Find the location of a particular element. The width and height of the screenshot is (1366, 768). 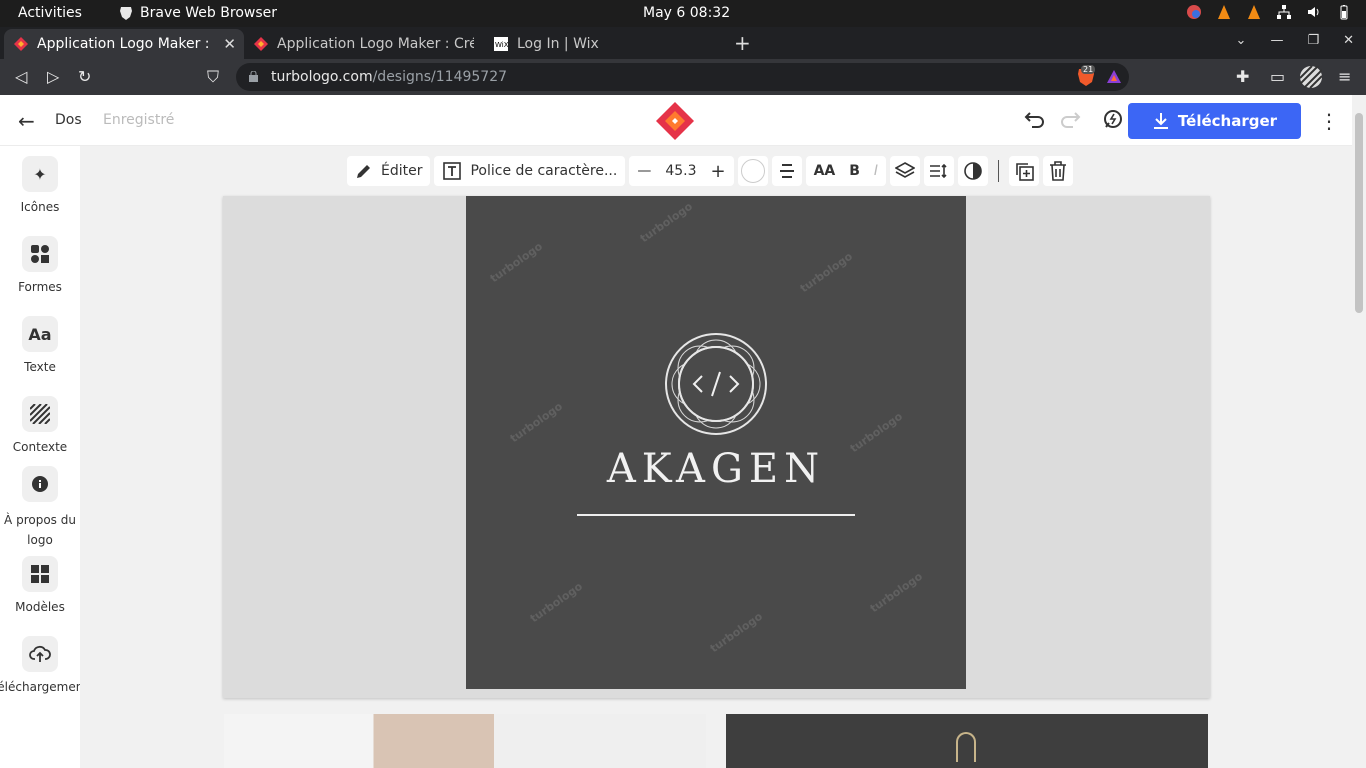

profile-avatar-icon is located at coordinates (1311, 77).